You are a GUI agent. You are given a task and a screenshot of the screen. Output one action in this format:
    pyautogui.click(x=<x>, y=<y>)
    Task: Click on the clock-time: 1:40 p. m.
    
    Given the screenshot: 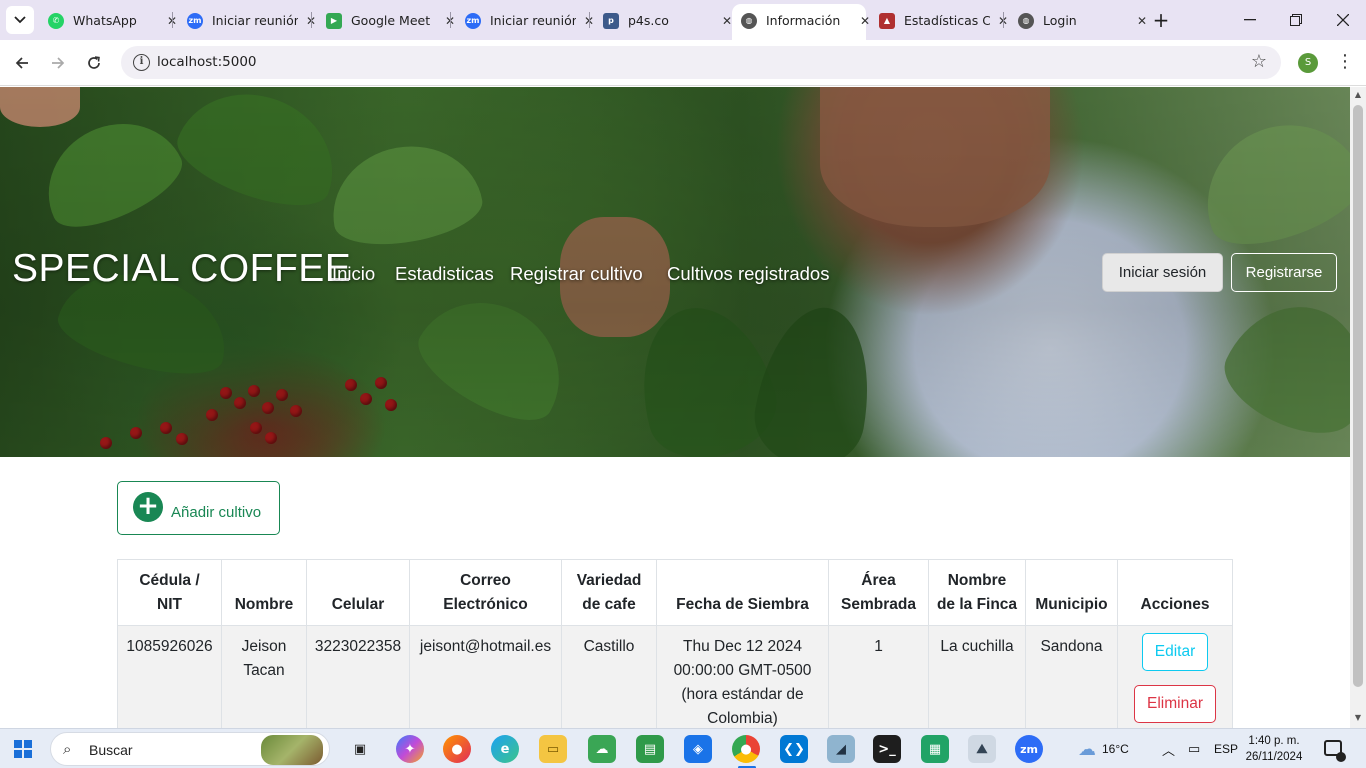 What is the action you would take?
    pyautogui.click(x=1274, y=741)
    